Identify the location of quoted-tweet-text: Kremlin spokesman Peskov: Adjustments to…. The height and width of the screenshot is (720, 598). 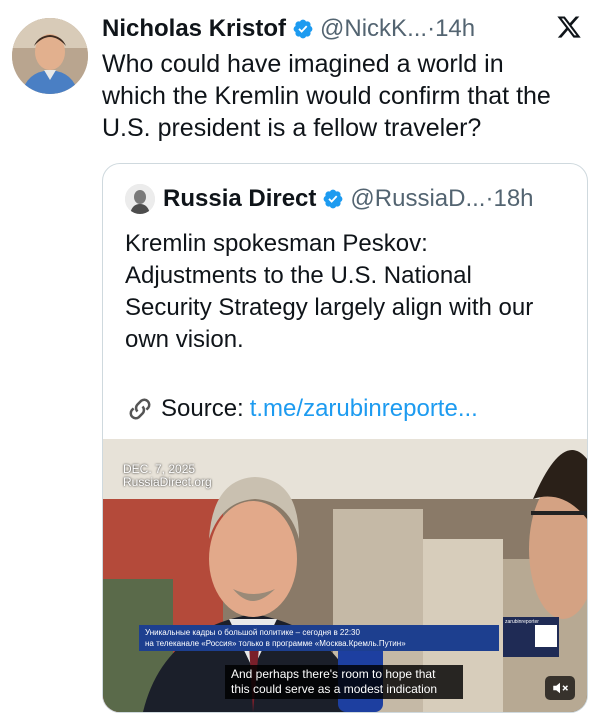
(329, 291).